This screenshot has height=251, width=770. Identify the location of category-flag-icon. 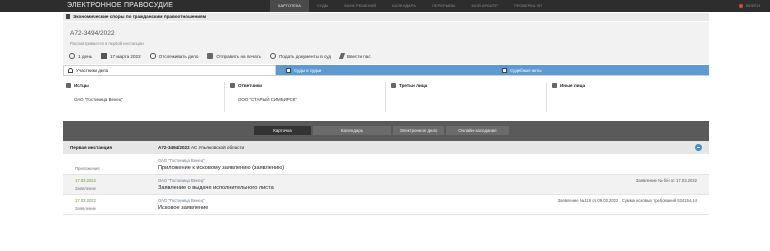
(68, 16).